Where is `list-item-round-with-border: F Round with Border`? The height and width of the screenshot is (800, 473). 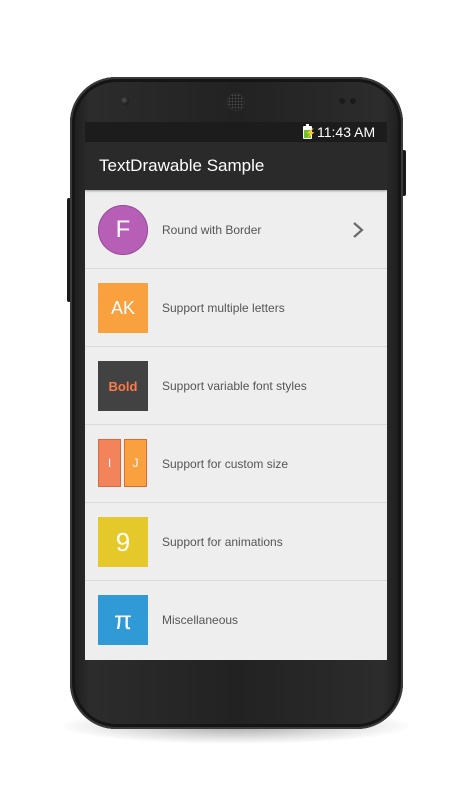
list-item-round-with-border: F Round with Border is located at coordinates (236, 230).